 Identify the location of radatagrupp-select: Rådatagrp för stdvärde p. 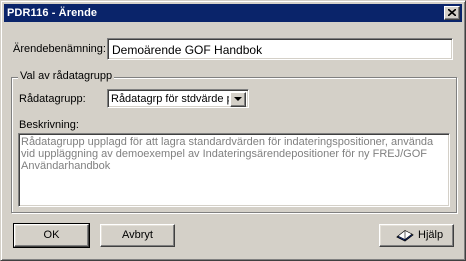
(178, 98).